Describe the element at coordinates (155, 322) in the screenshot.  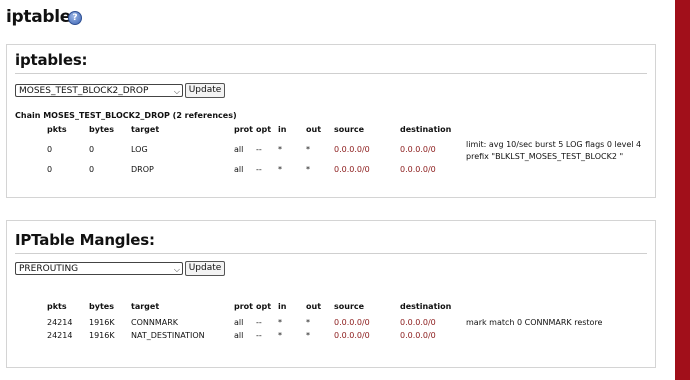
I see `cell-target: CONNMARK` at that location.